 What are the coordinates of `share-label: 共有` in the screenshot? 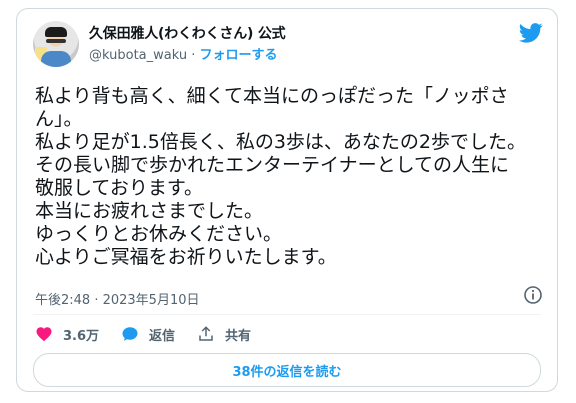 It's located at (238, 336).